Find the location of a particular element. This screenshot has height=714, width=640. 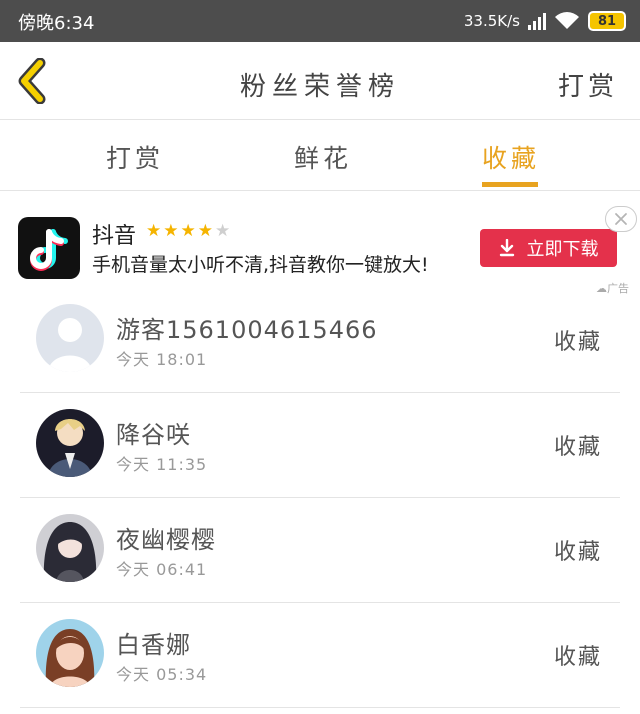

list-item: 白香娜 今天 05:34 收藏 is located at coordinates (320, 655).